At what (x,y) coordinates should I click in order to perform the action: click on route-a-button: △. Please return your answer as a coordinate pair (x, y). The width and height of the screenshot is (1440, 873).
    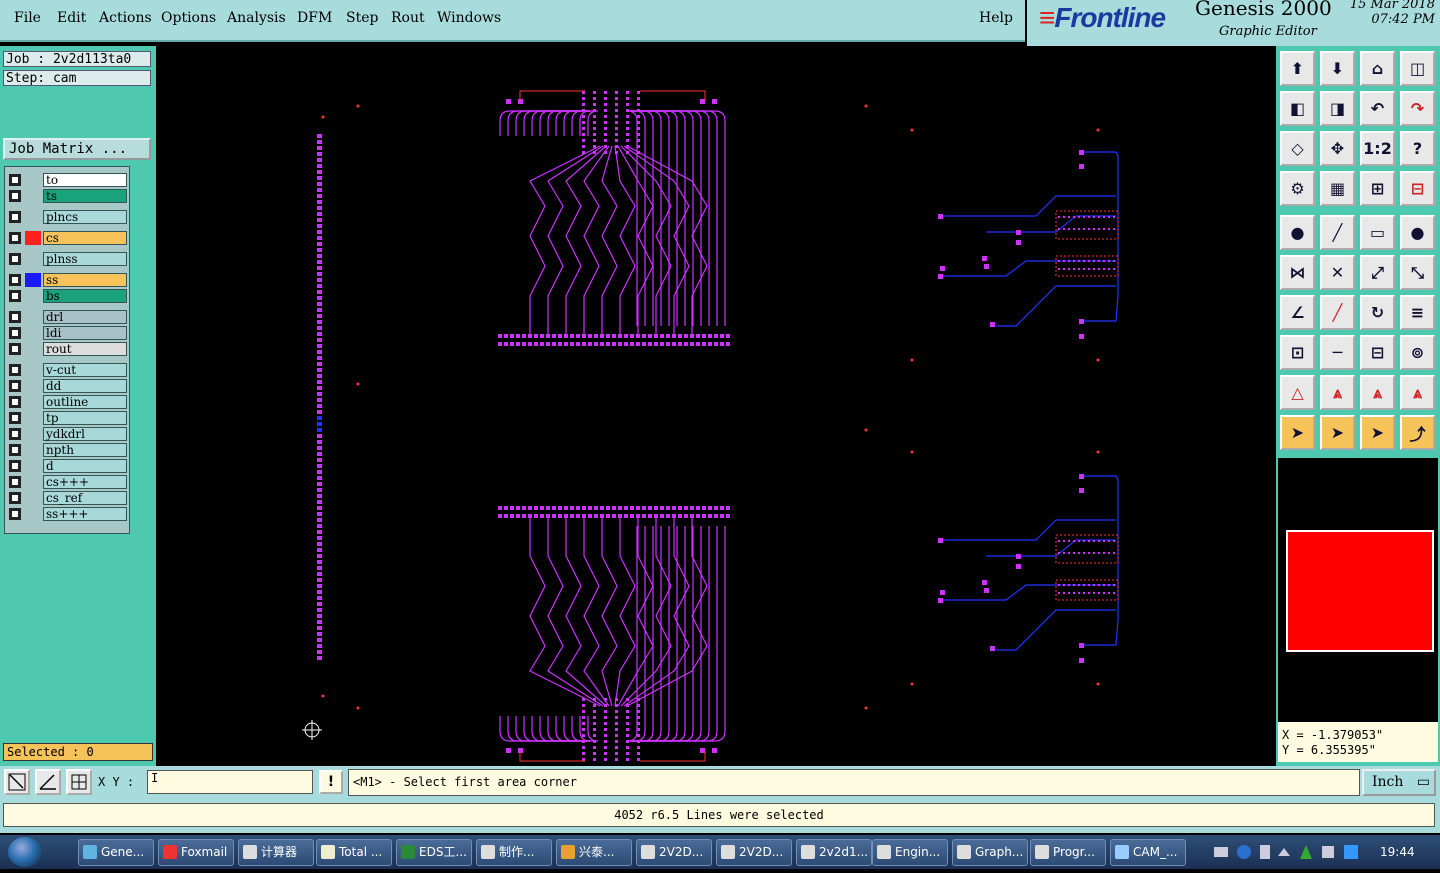
    Looking at the image, I should click on (1297, 392).